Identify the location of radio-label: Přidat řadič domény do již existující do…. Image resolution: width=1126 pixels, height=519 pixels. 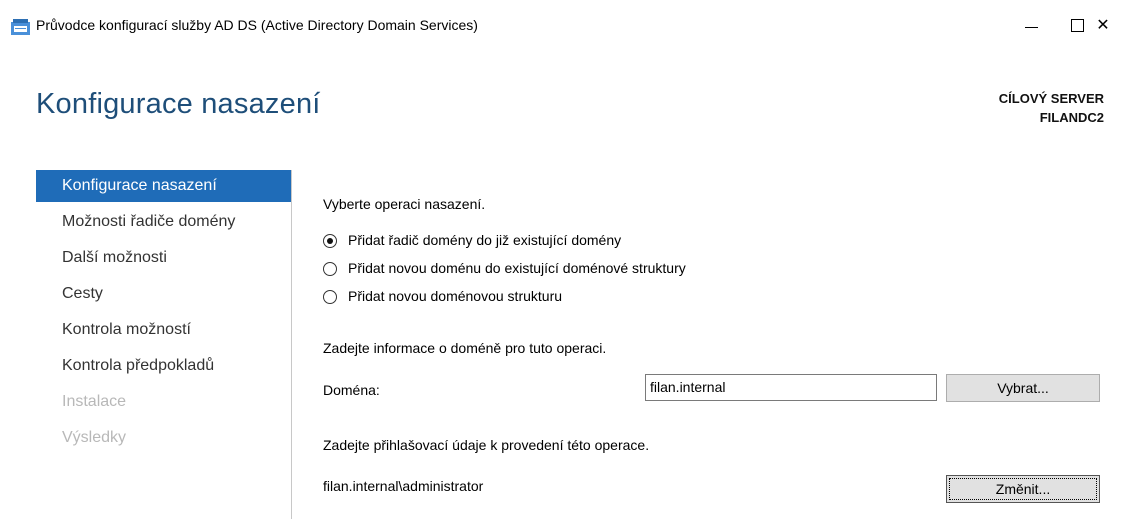
(484, 240).